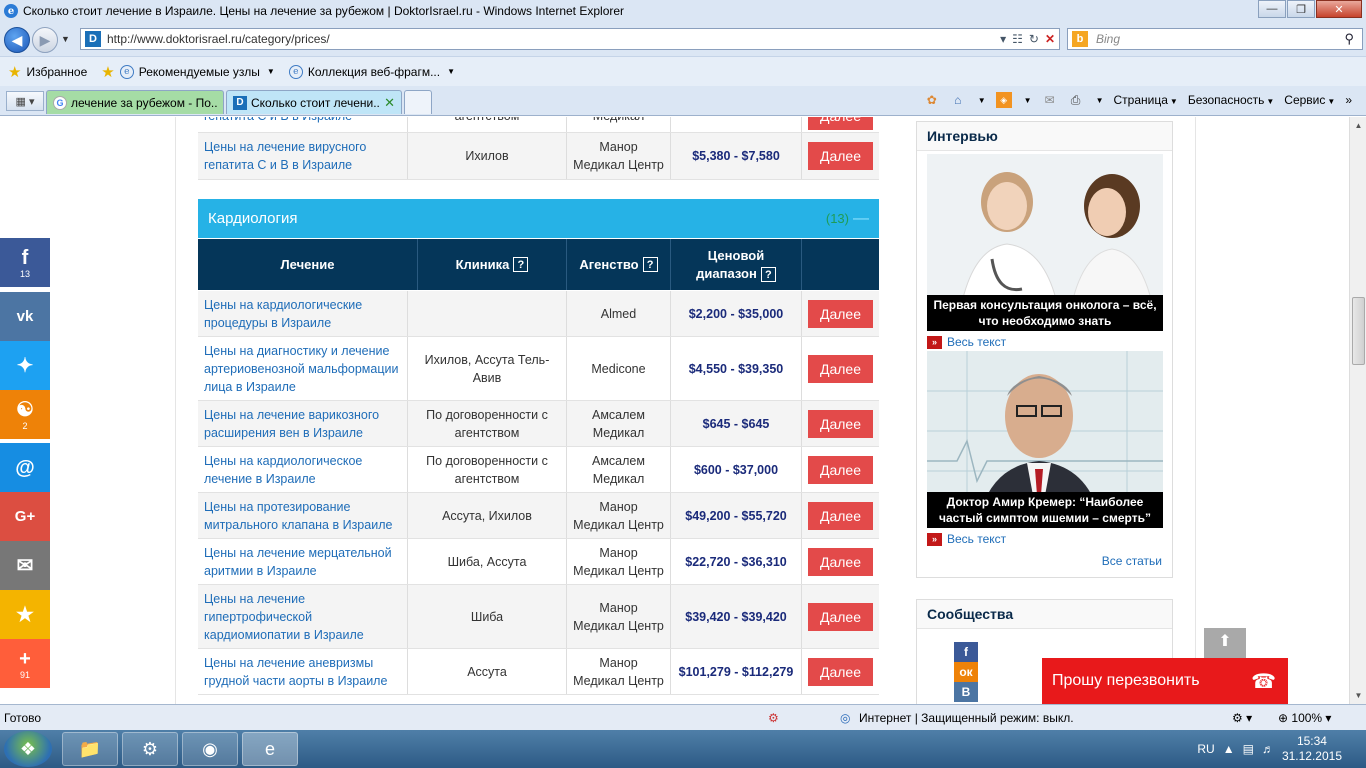 The width and height of the screenshot is (1366, 768). I want to click on tracking-protection-icon: ⚙, so click(773, 718).